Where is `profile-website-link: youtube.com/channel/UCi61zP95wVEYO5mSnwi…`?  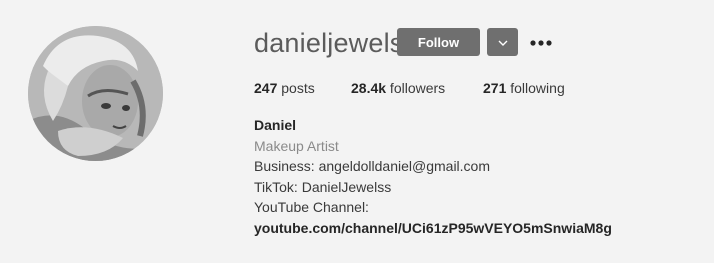 profile-website-link: youtube.com/channel/UCi61zP95wVEYO5mSnwi… is located at coordinates (433, 228).